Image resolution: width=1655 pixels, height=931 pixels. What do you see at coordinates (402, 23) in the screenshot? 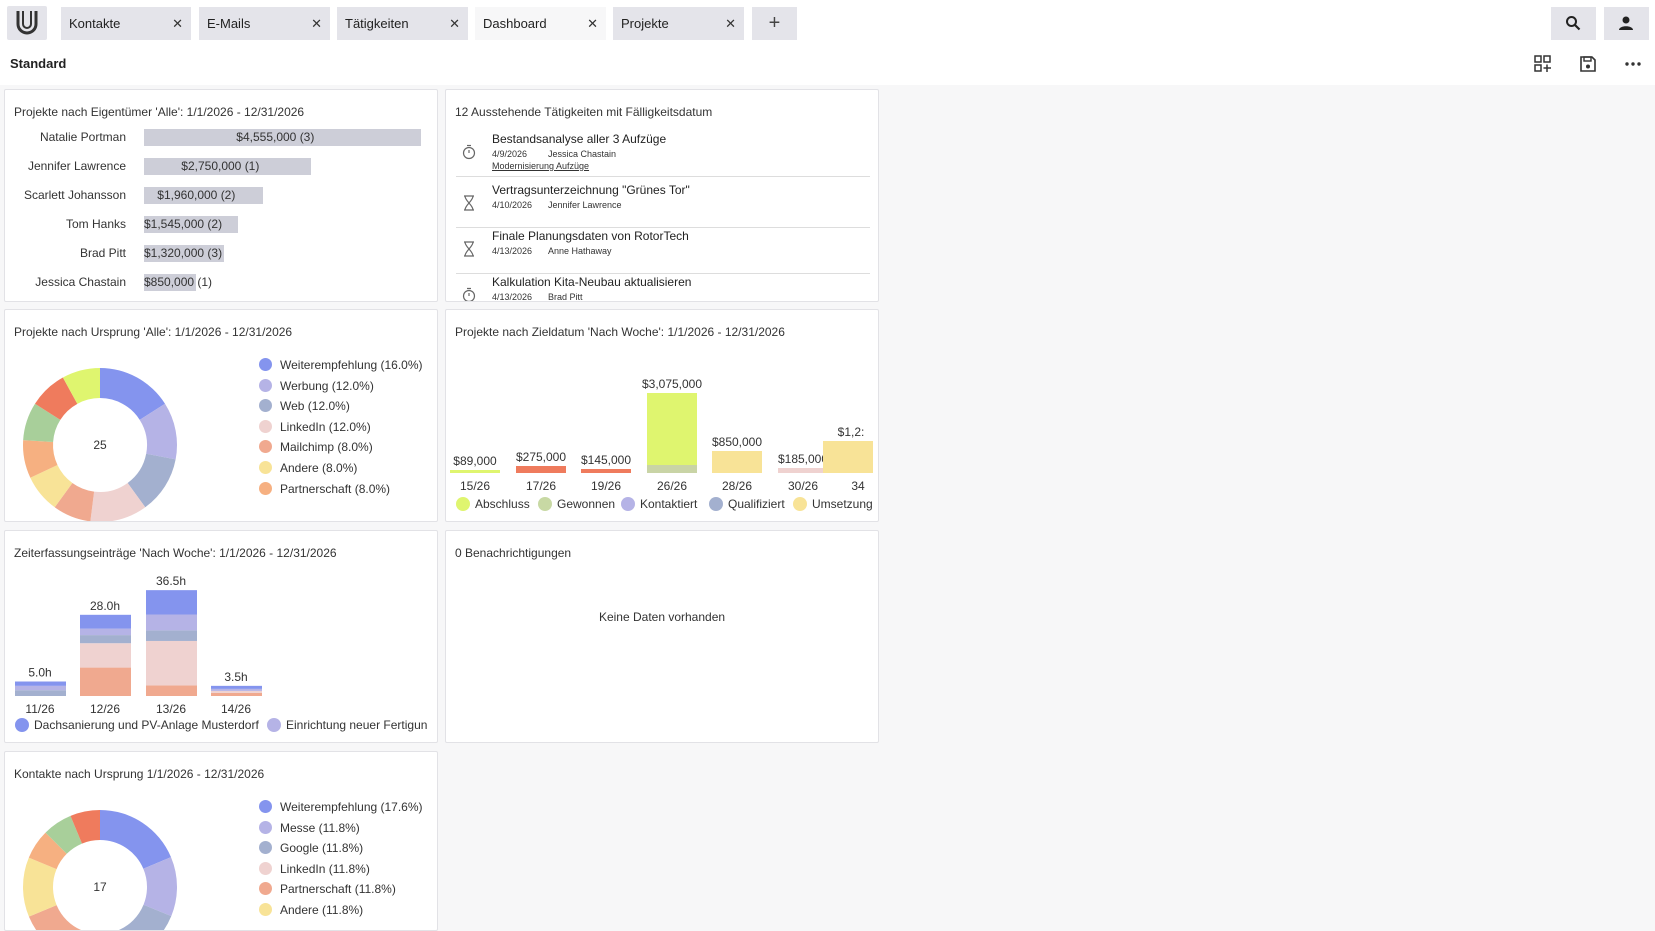
I see `tab-taetigkeiten: Tätigkeiten ✕` at bounding box center [402, 23].